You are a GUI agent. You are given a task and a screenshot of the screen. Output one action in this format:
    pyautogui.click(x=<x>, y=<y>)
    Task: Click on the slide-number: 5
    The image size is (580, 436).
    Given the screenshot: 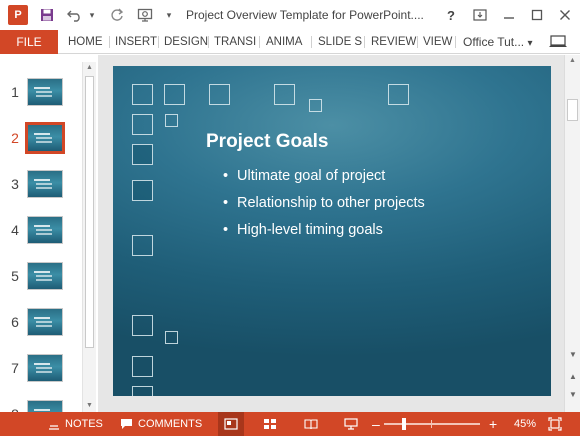 What is the action you would take?
    pyautogui.click(x=15, y=276)
    